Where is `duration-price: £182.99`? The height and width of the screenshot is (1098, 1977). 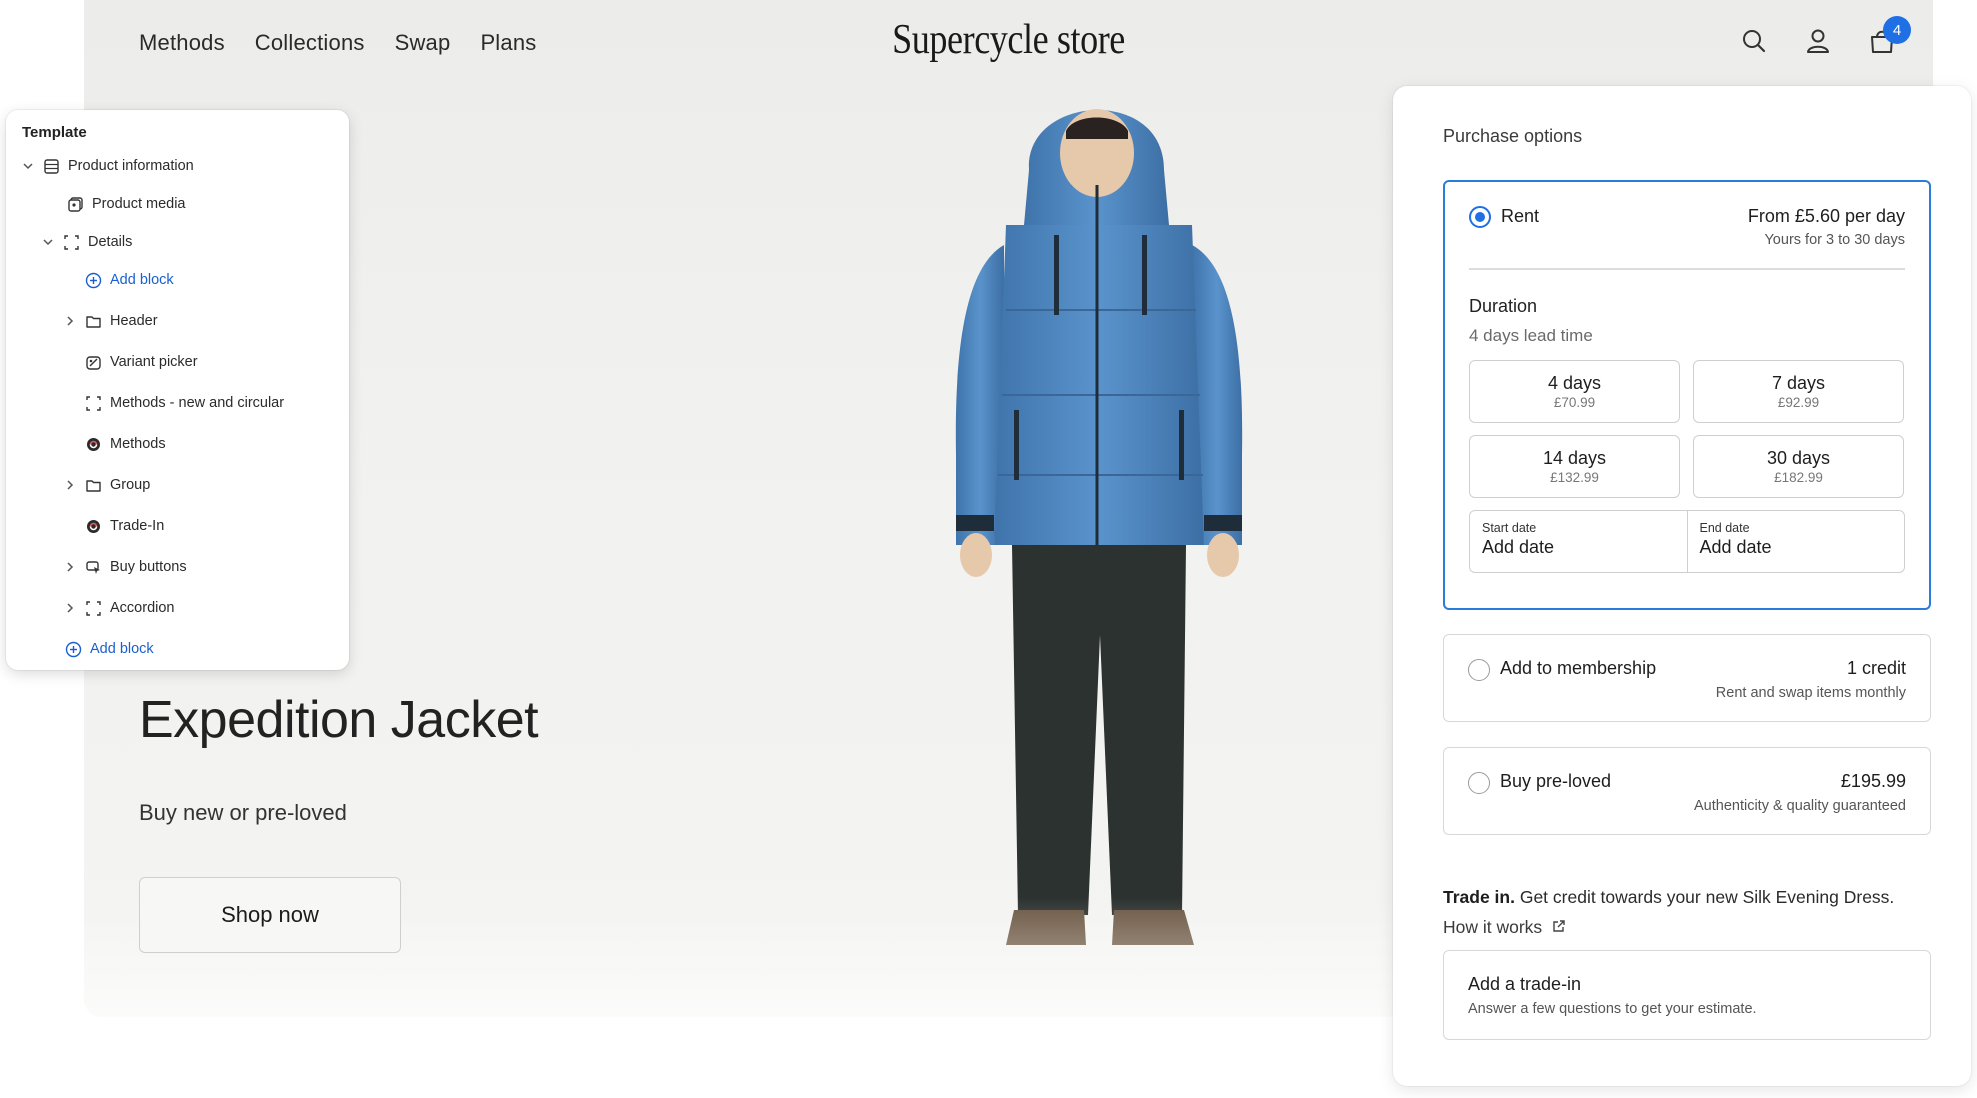
duration-price: £182.99 is located at coordinates (1798, 477).